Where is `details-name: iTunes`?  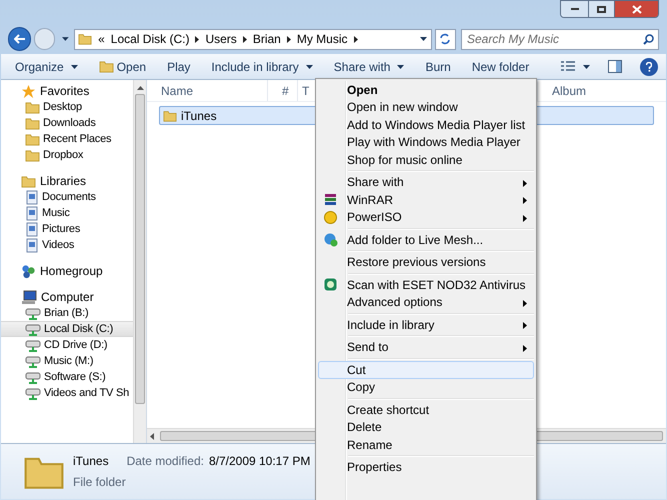
details-name: iTunes is located at coordinates (91, 461).